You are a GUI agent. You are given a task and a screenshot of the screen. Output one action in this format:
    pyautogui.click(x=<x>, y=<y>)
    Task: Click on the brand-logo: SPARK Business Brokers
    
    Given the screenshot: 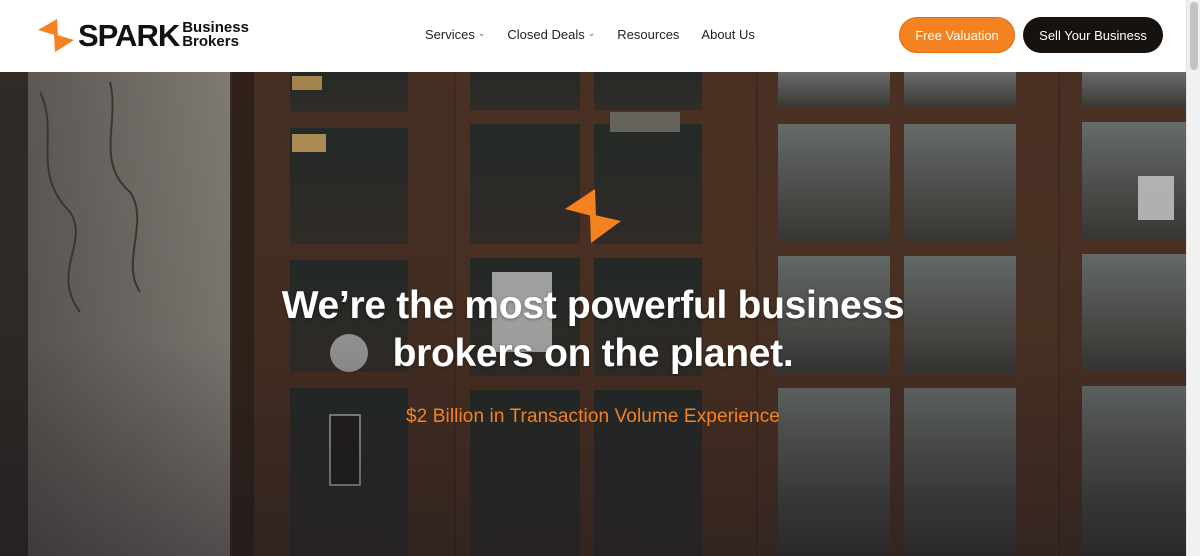 What is the action you would take?
    pyautogui.click(x=142, y=35)
    